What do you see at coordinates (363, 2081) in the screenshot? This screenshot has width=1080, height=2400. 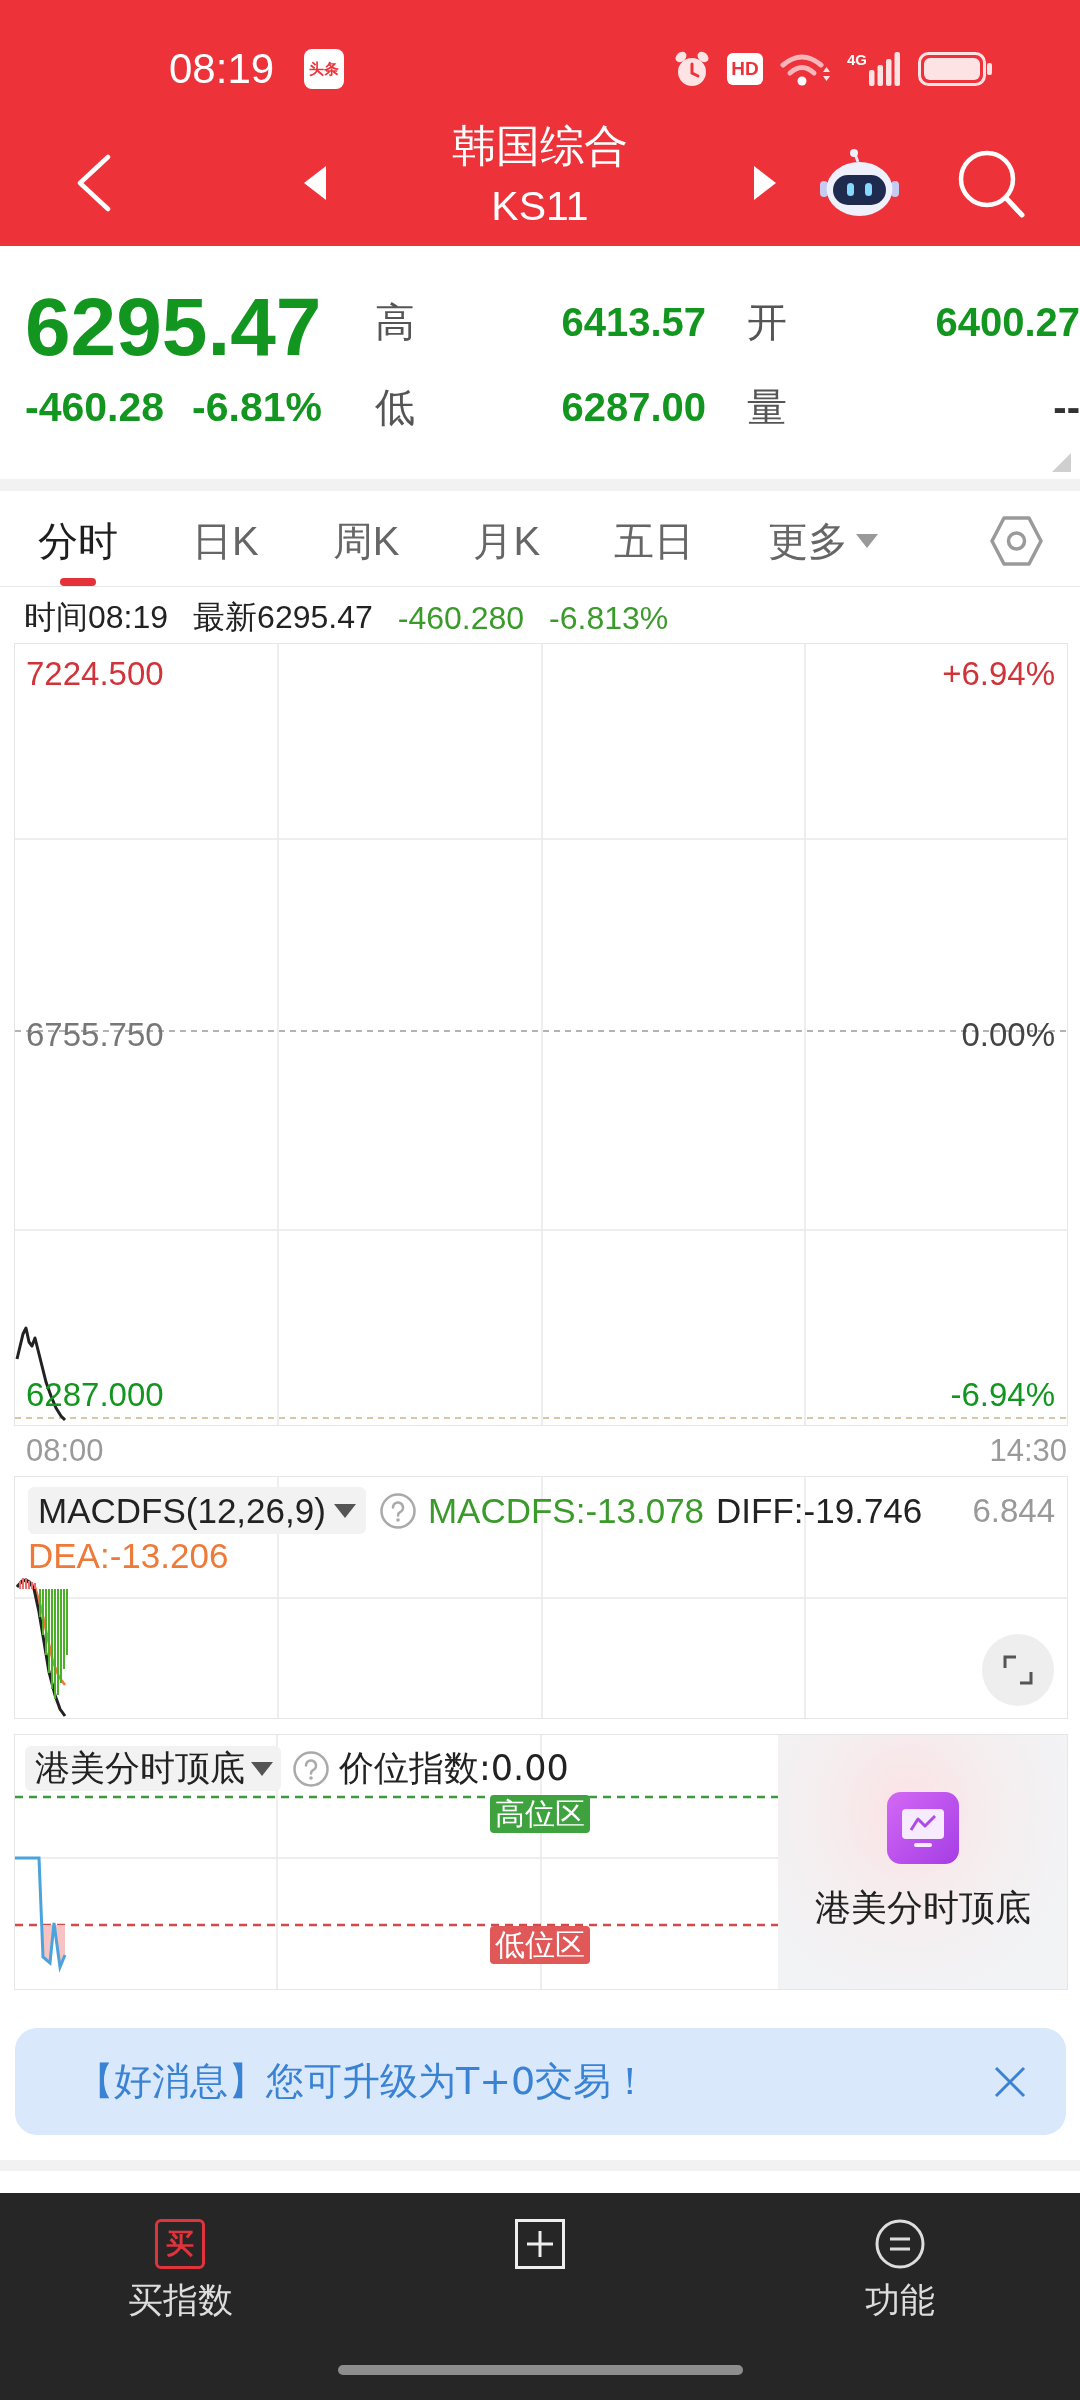 I see `banner-message: 【好消息】您可升级为T+0交易！` at bounding box center [363, 2081].